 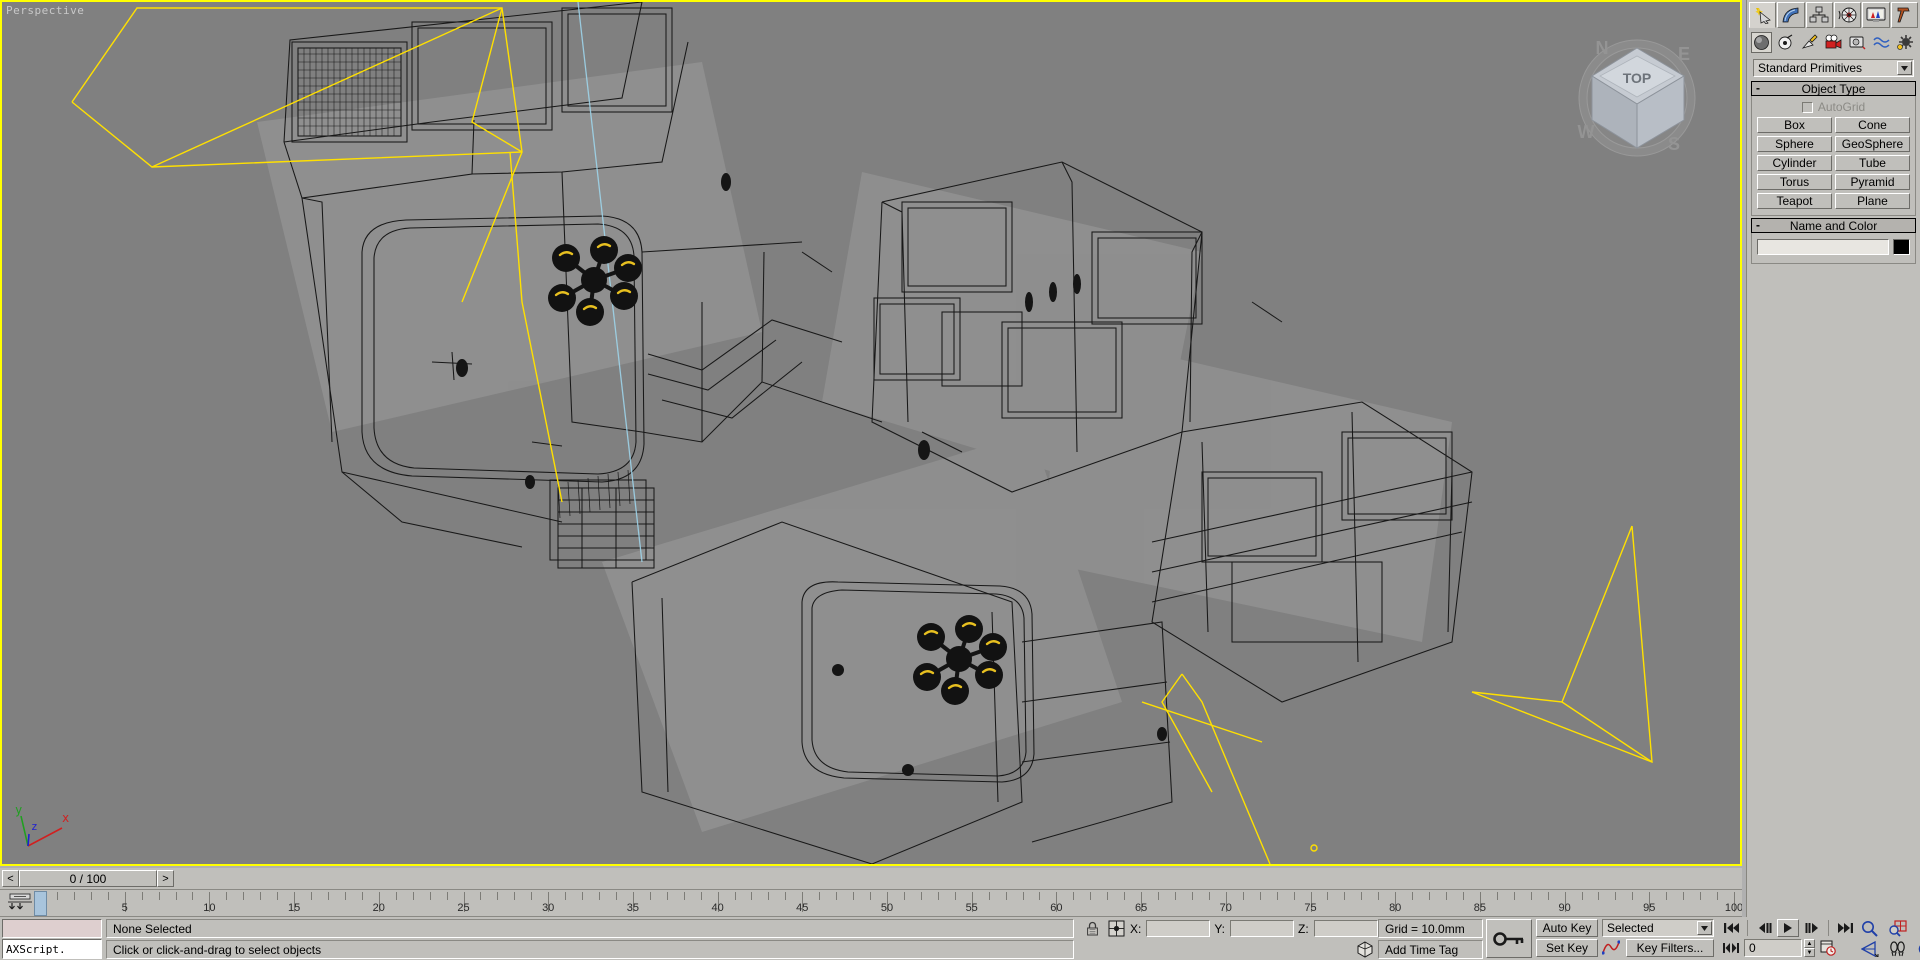 I want to click on coord-x-field, so click(x=1178, y=928).